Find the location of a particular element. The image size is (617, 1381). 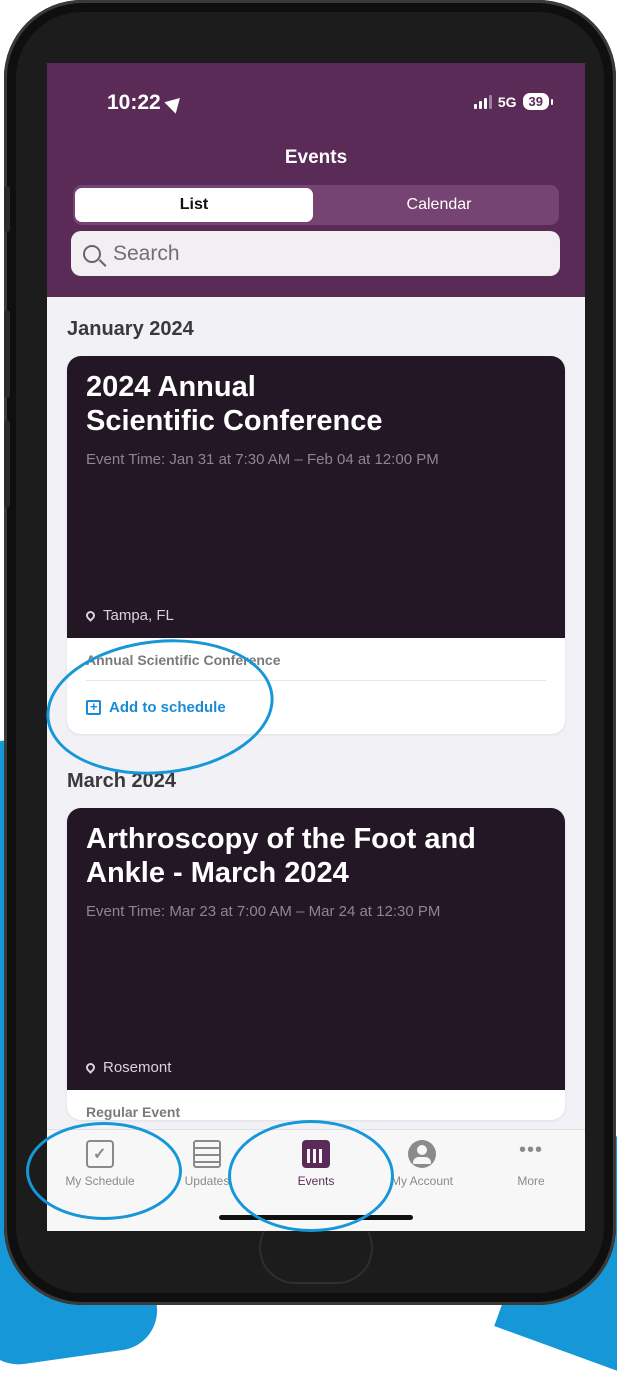

location-arrow-icon is located at coordinates (175, 103).